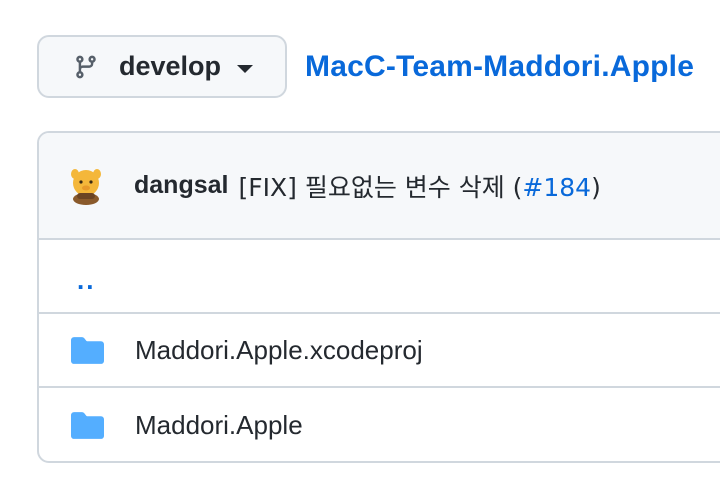 The width and height of the screenshot is (720, 486). Describe the element at coordinates (279, 350) in the screenshot. I see `file-name-link: Maddori.Apple.xcodeproj` at that location.